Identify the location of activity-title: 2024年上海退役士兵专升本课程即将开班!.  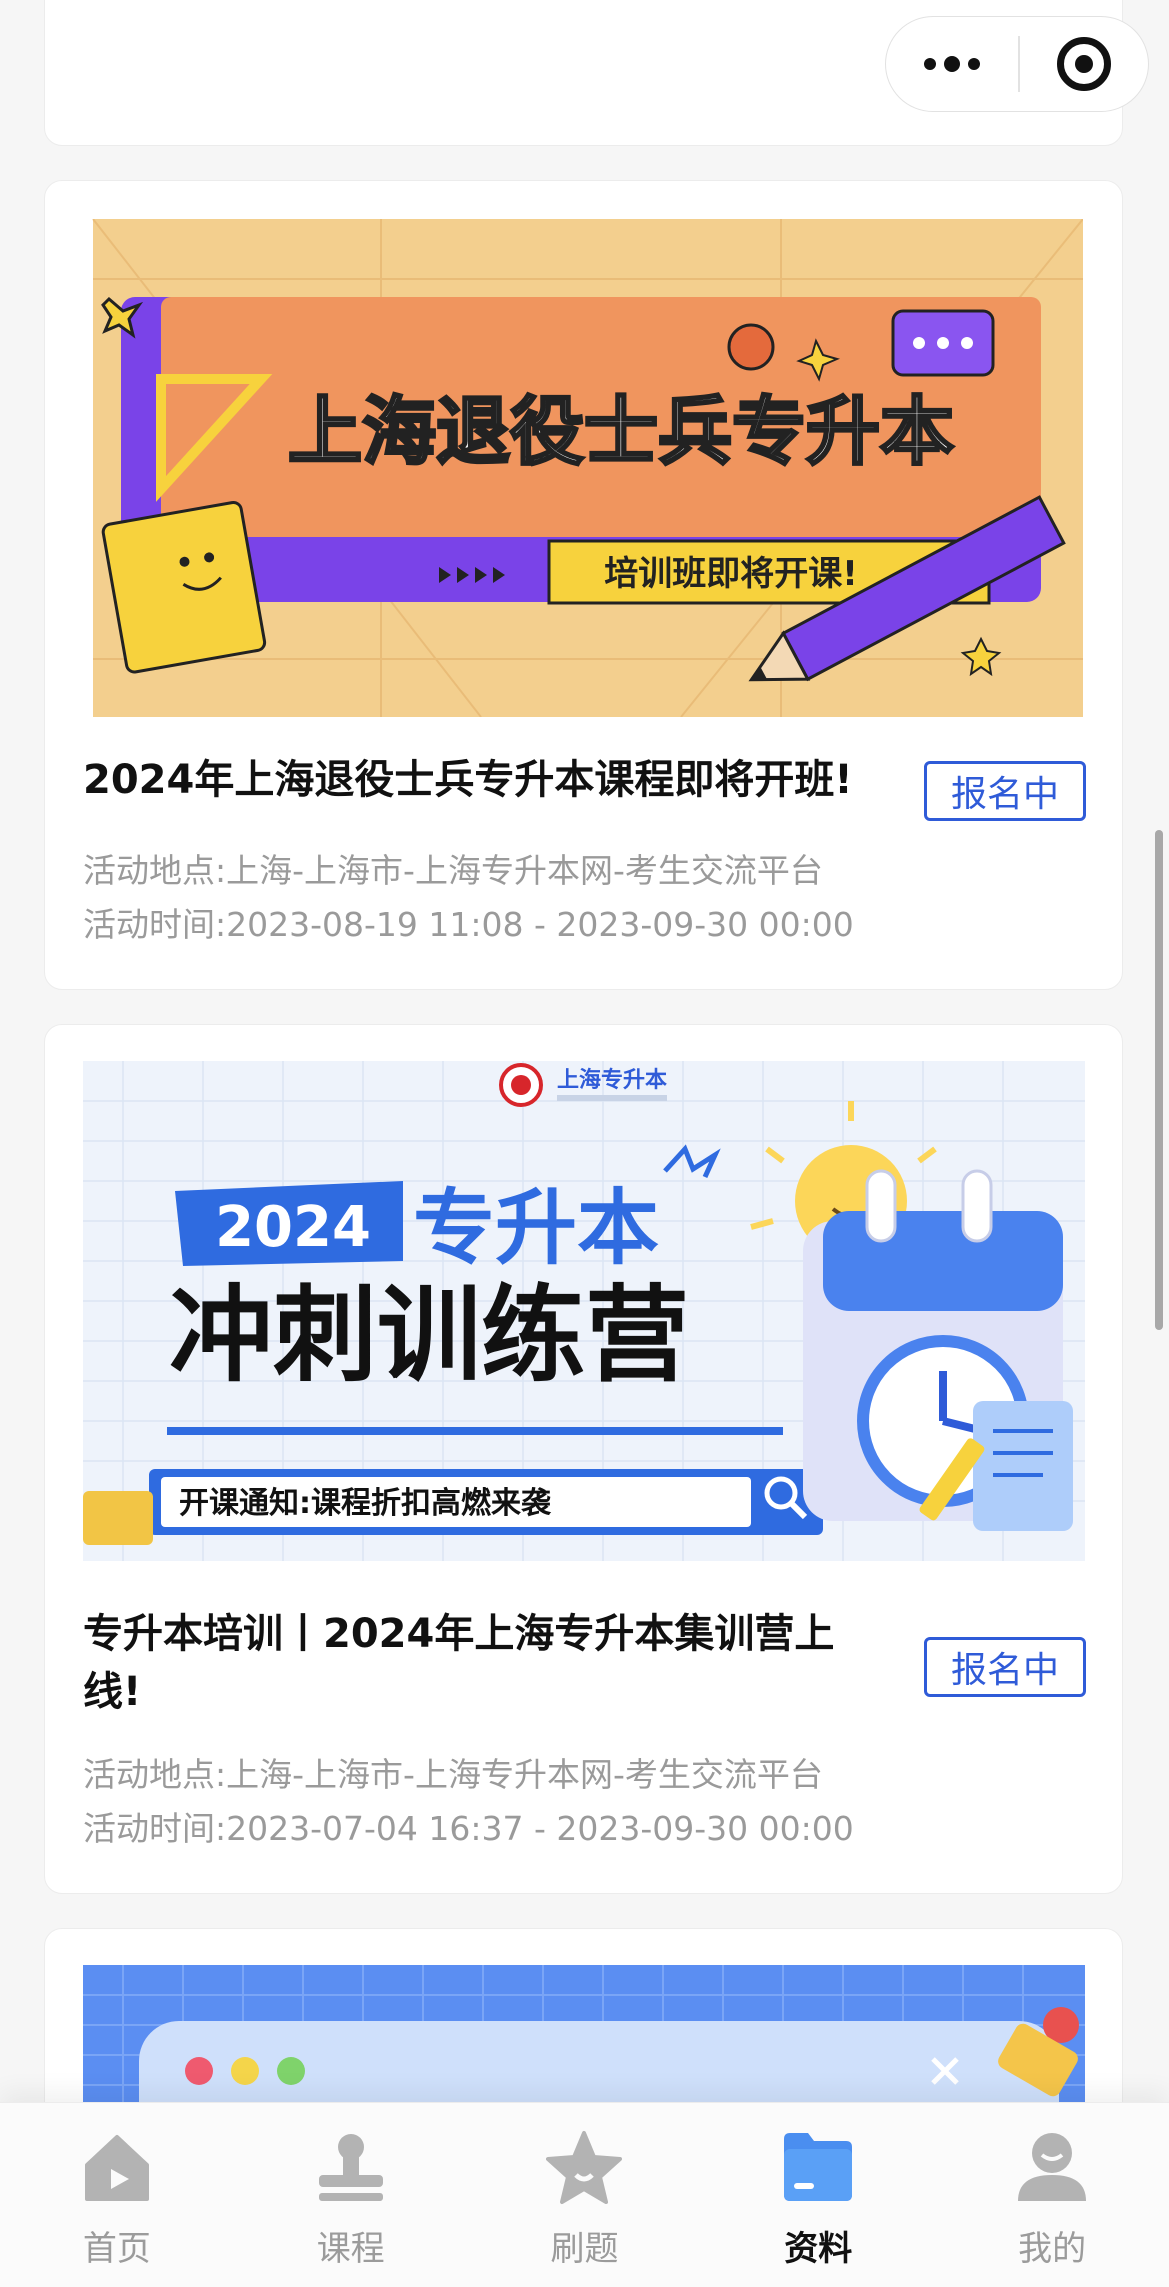
(493, 780).